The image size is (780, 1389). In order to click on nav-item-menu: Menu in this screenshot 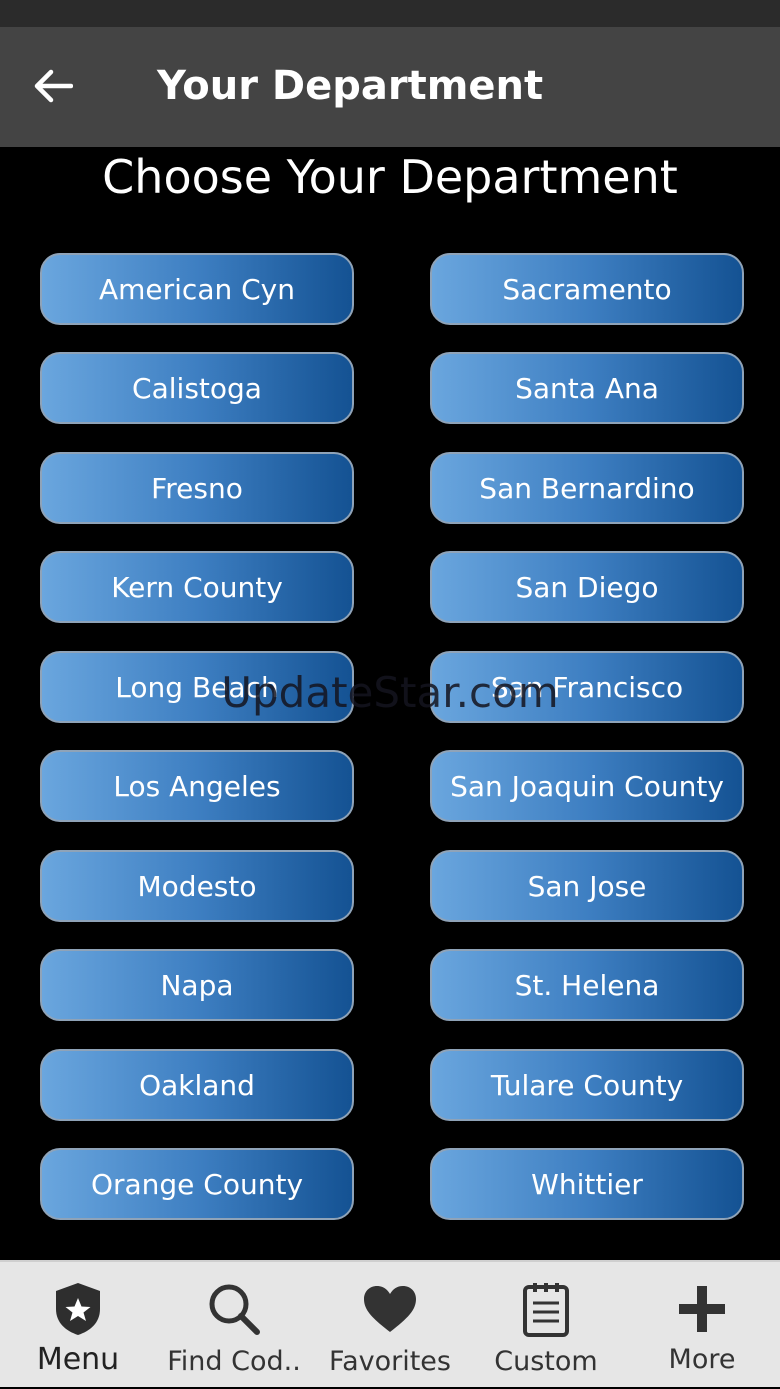, I will do `click(78, 1325)`.